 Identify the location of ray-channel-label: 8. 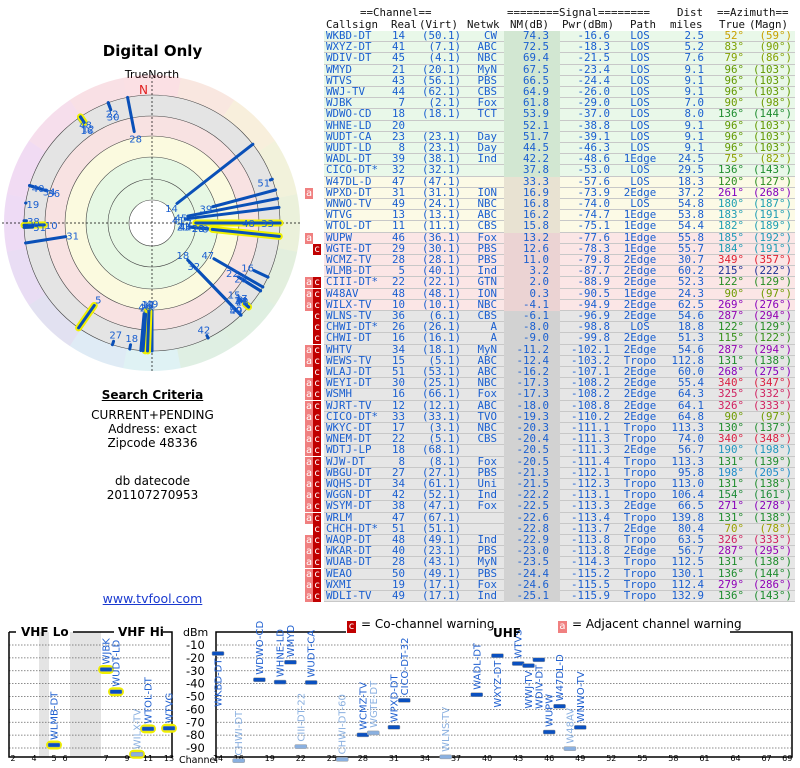
(205, 230).